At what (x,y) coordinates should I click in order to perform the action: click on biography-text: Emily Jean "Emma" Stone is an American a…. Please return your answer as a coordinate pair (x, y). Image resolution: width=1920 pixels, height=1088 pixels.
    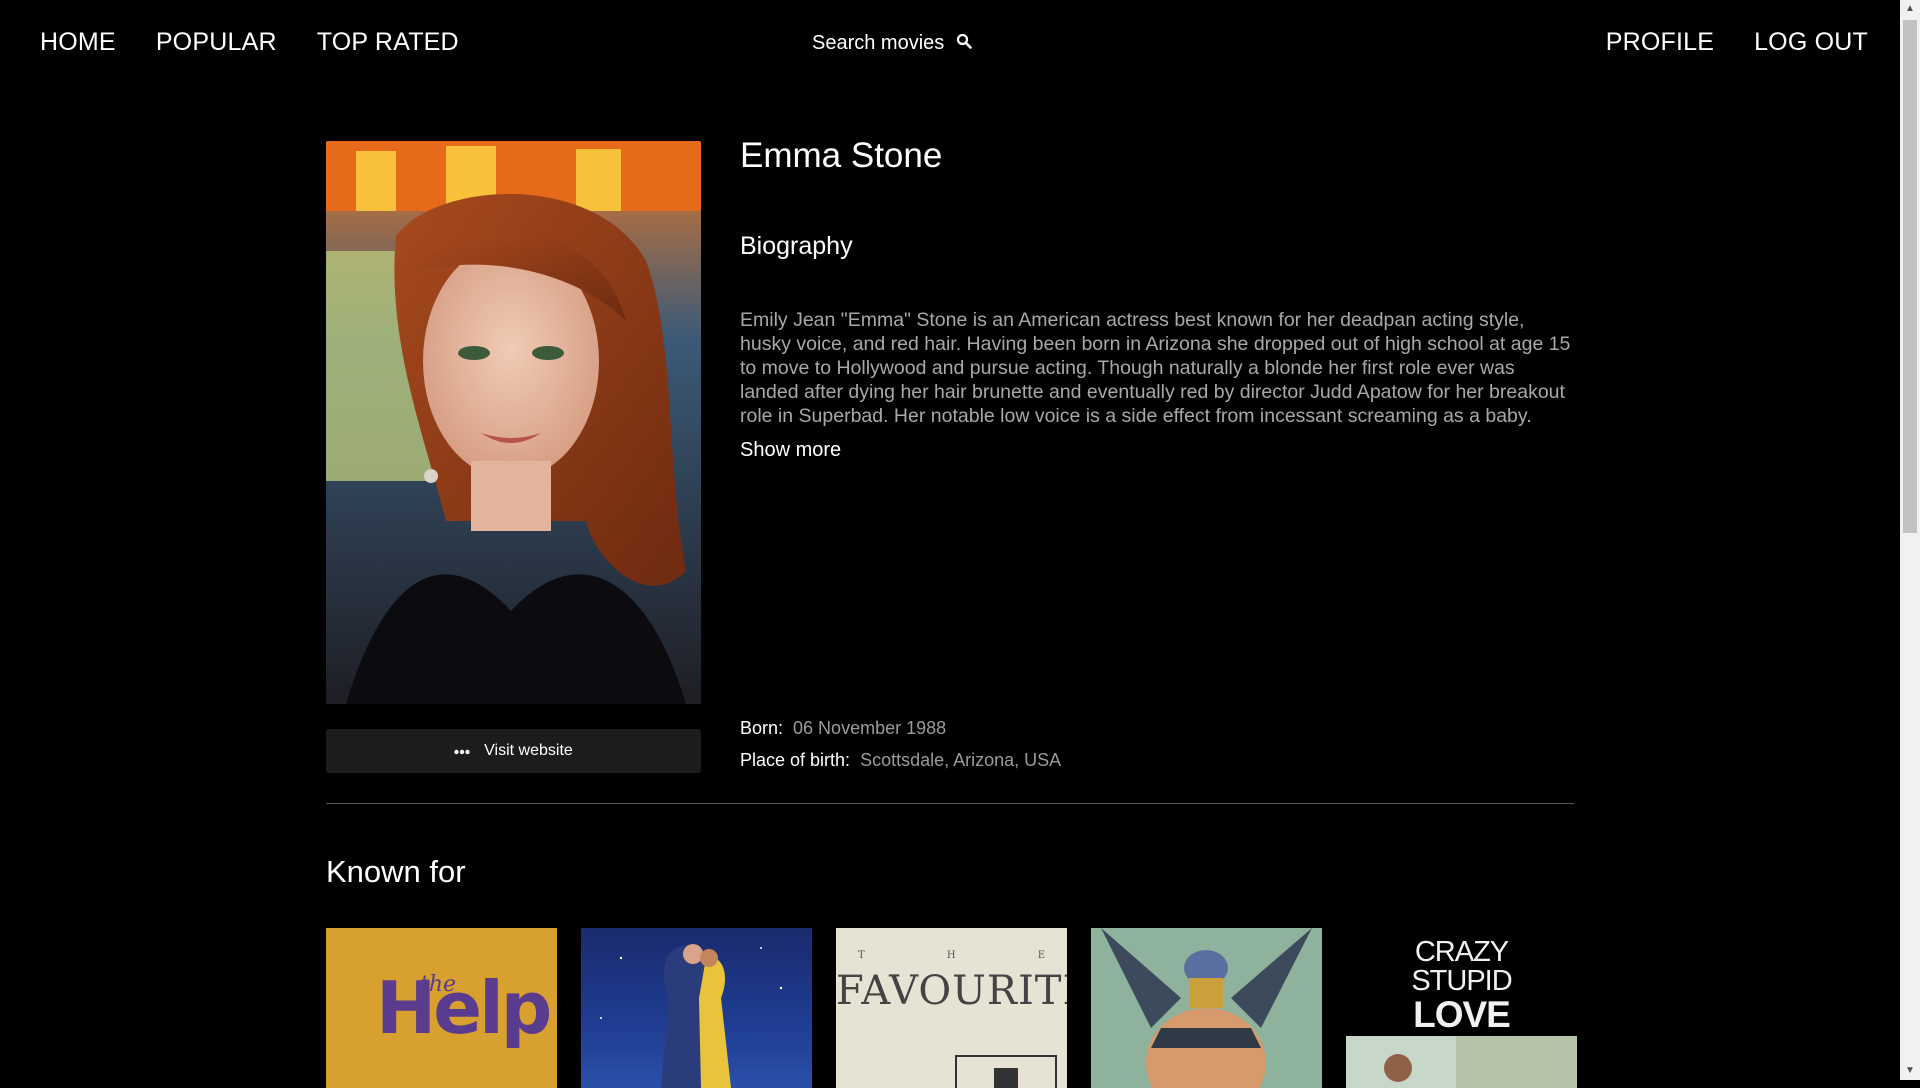
    Looking at the image, I should click on (1155, 368).